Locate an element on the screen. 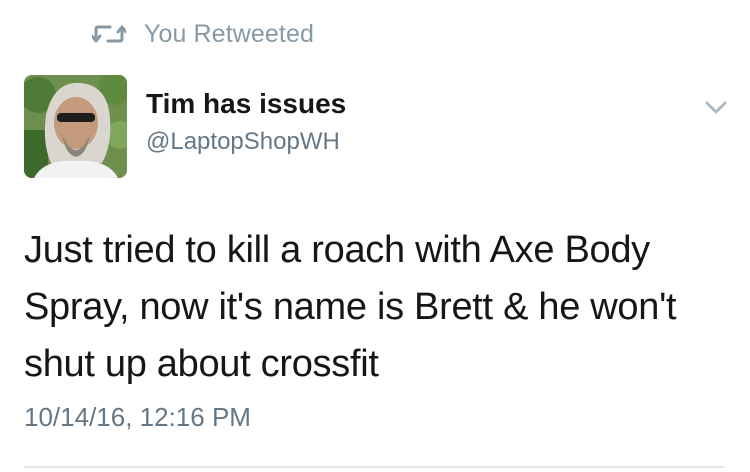 The width and height of the screenshot is (750, 472). divider is located at coordinates (374, 467).